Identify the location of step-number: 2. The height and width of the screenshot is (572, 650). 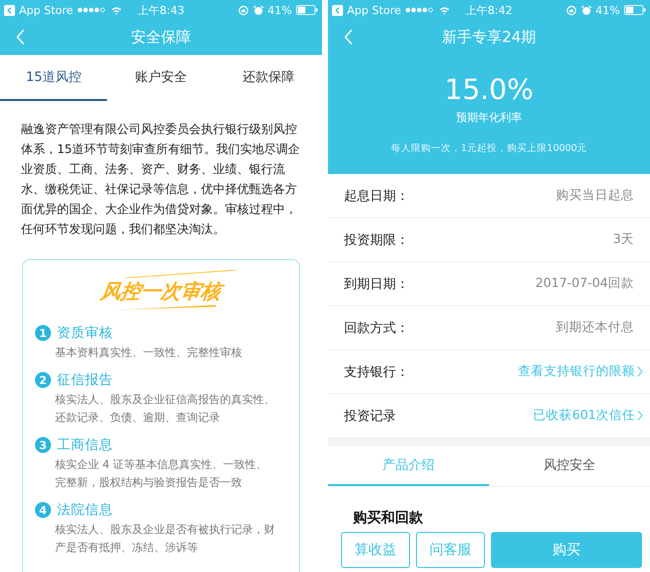
(43, 380).